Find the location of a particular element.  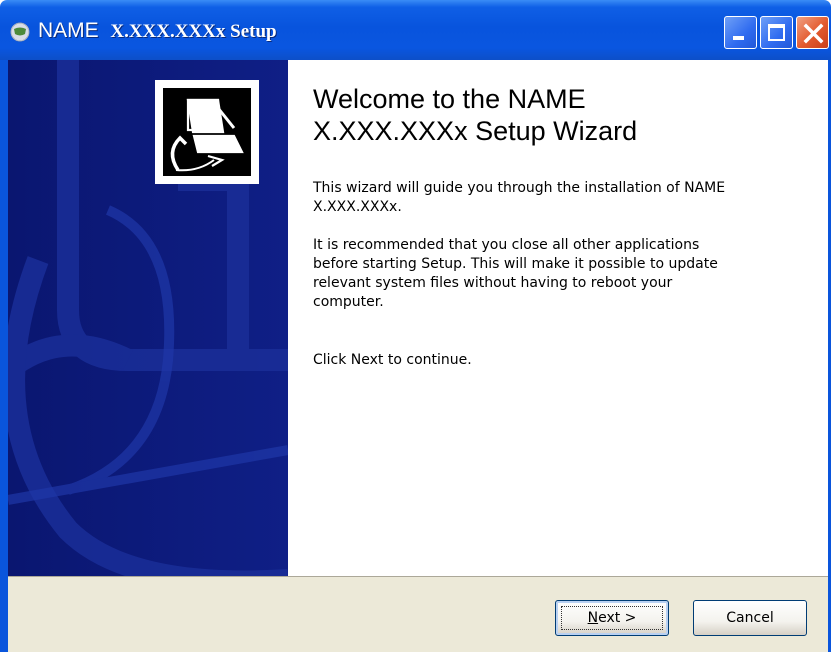

cancel-button-label: Cancel is located at coordinates (750, 618).